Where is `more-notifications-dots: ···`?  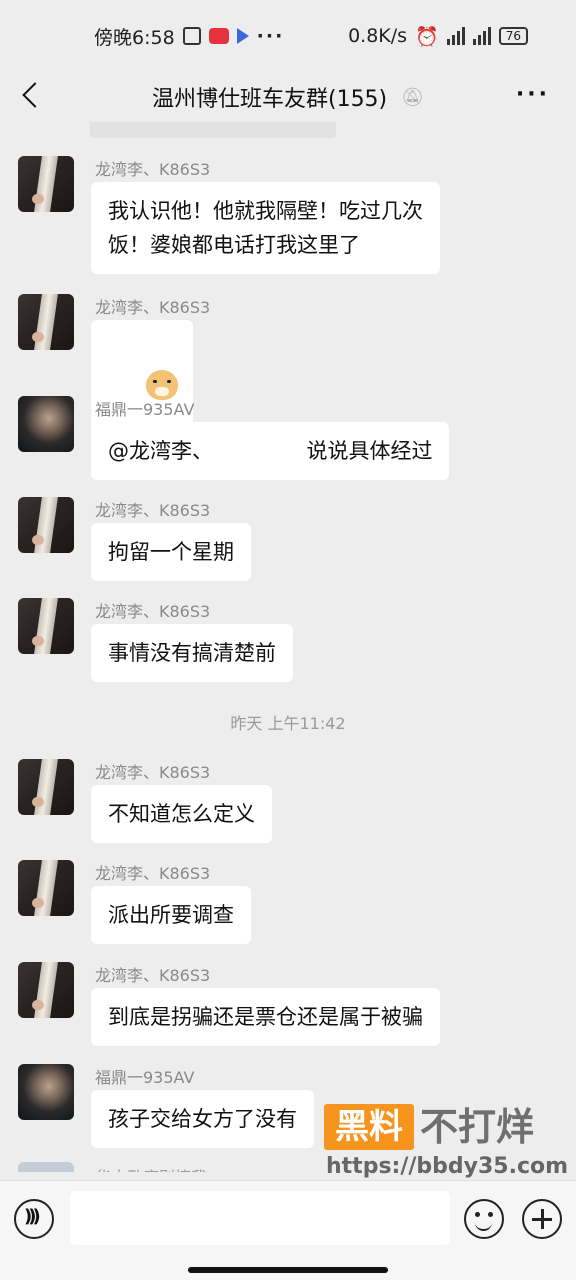 more-notifications-dots: ··· is located at coordinates (270, 36).